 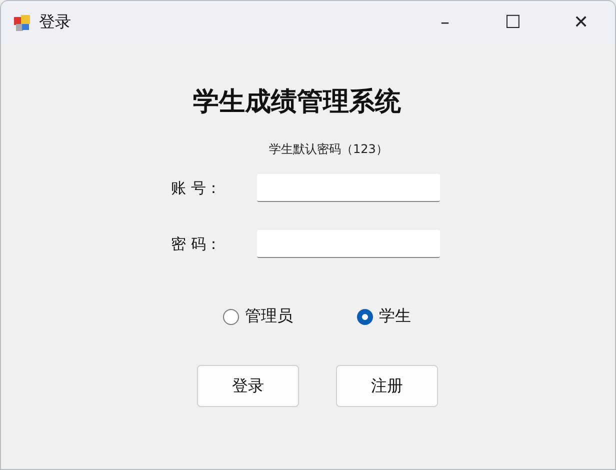 I want to click on window-title: 登录, so click(x=55, y=22).